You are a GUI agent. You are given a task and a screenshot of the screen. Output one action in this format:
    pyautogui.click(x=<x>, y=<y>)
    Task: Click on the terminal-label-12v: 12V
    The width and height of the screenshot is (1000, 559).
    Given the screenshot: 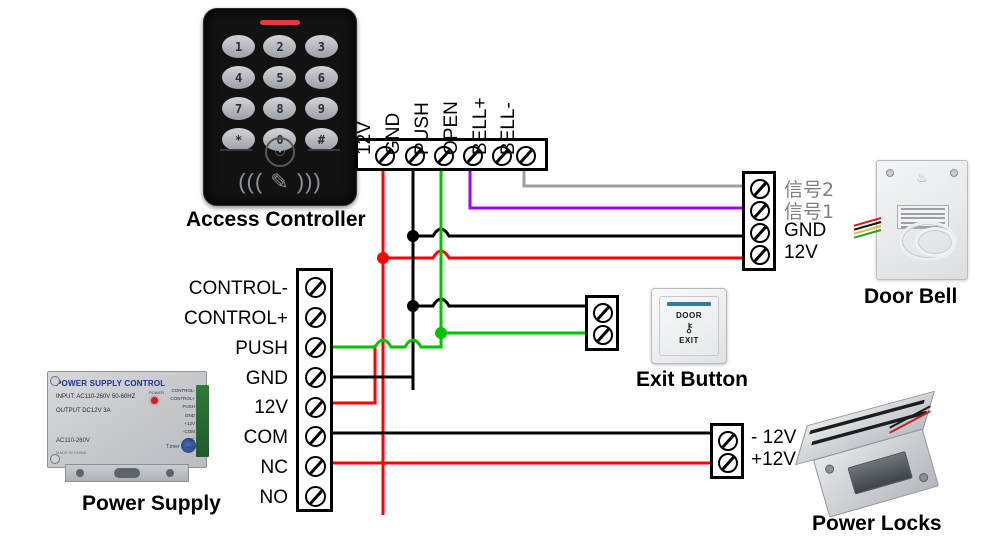 What is the action you would take?
    pyautogui.click(x=364, y=138)
    